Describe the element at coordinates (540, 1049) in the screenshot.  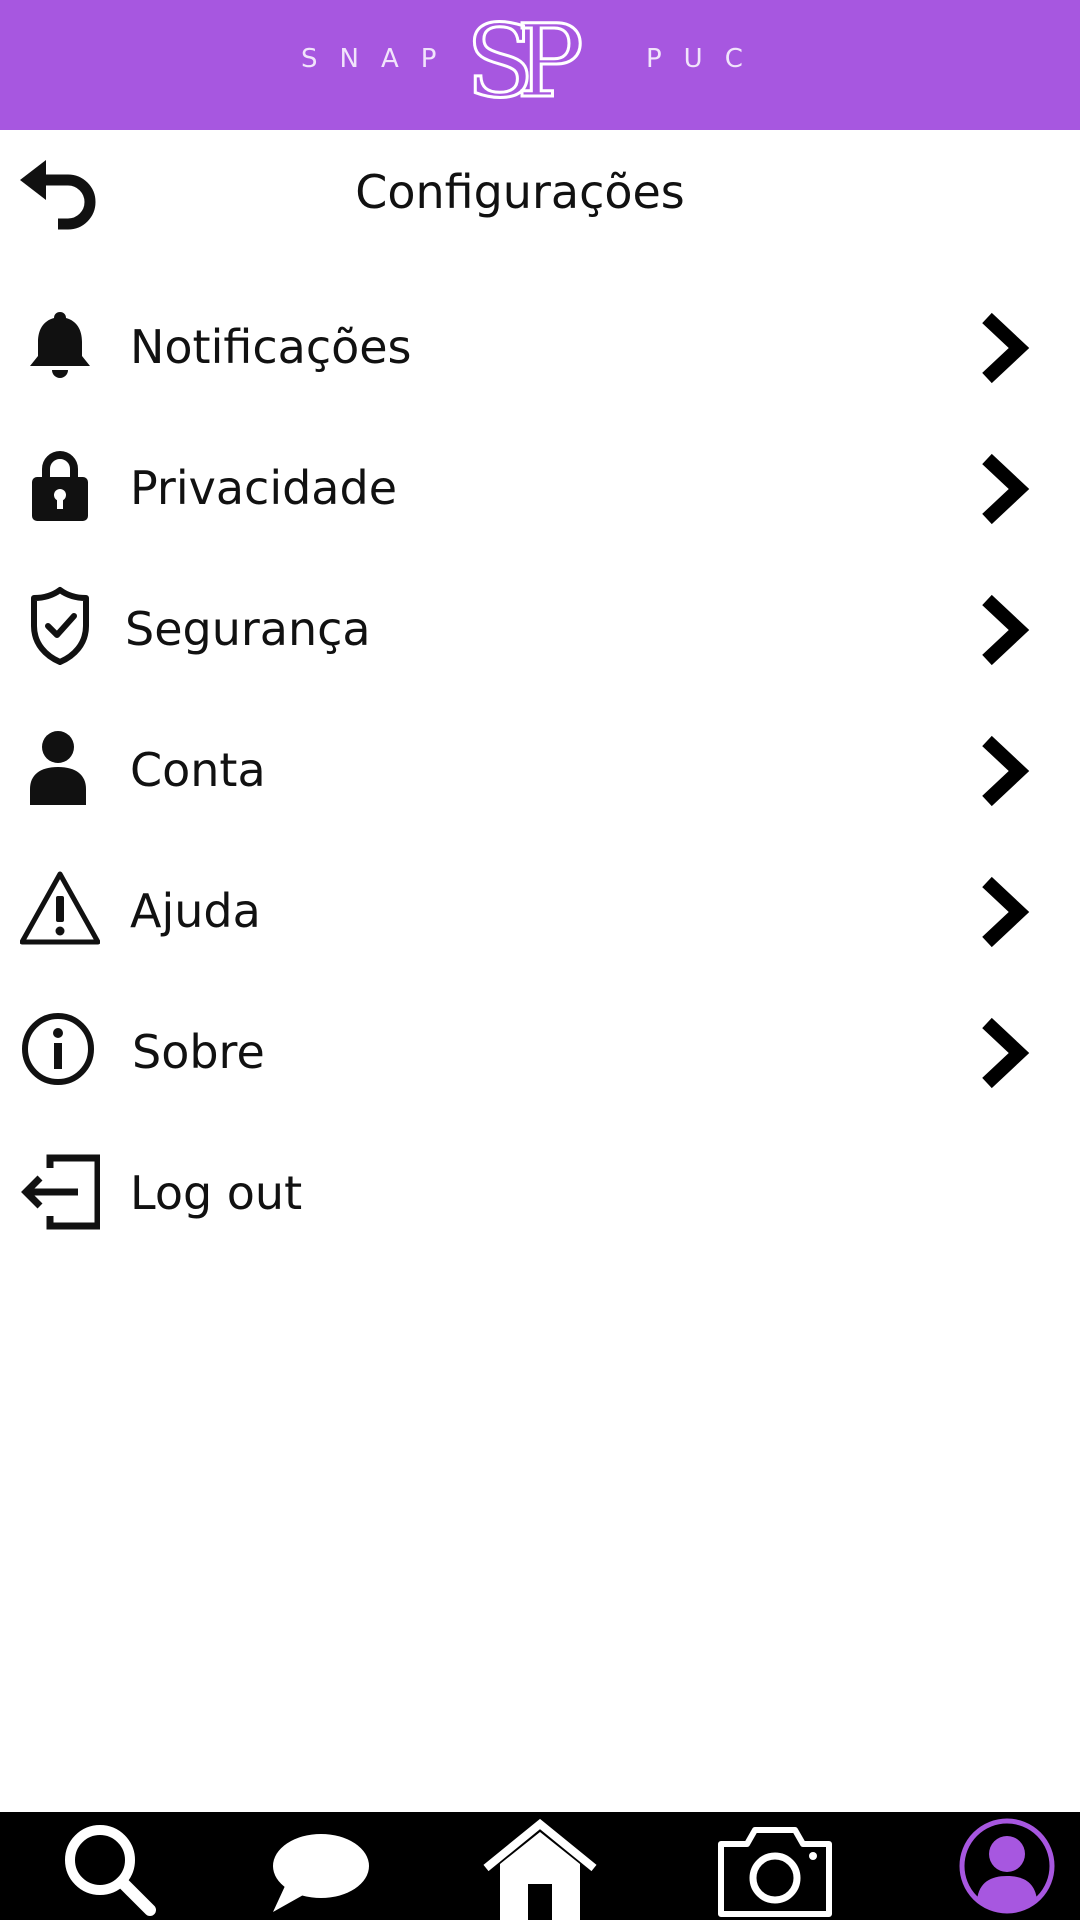
I see `menu-item-sobre: Sobre` at that location.